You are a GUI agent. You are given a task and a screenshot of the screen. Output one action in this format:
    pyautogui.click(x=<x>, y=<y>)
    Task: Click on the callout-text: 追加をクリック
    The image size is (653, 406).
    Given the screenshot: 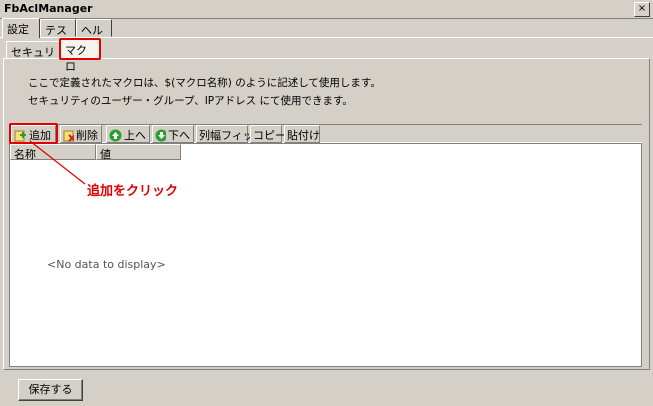 What is the action you would take?
    pyautogui.click(x=133, y=191)
    